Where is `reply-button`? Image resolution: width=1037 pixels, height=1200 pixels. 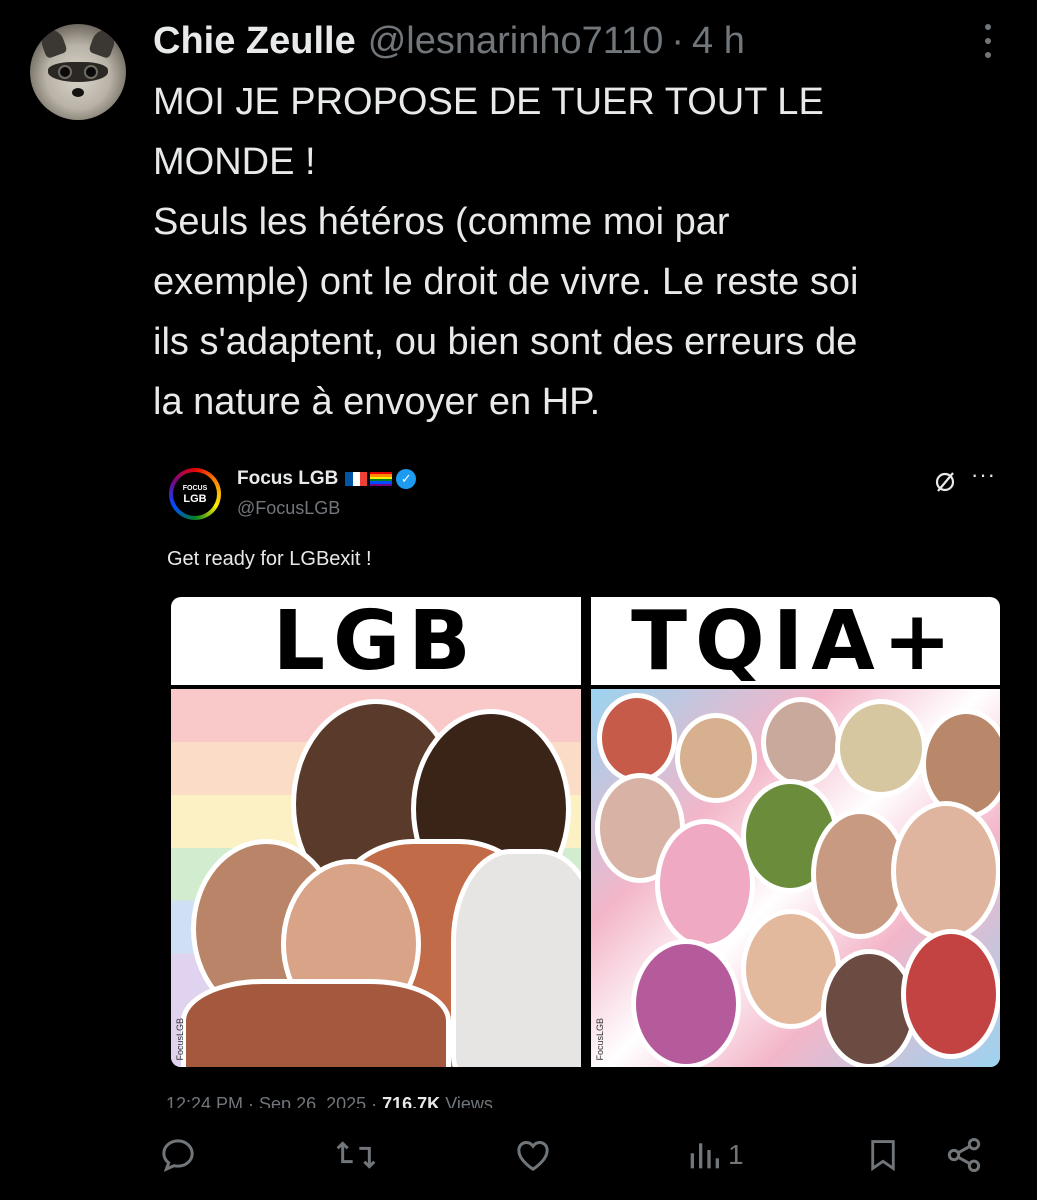
reply-button is located at coordinates (178, 1155).